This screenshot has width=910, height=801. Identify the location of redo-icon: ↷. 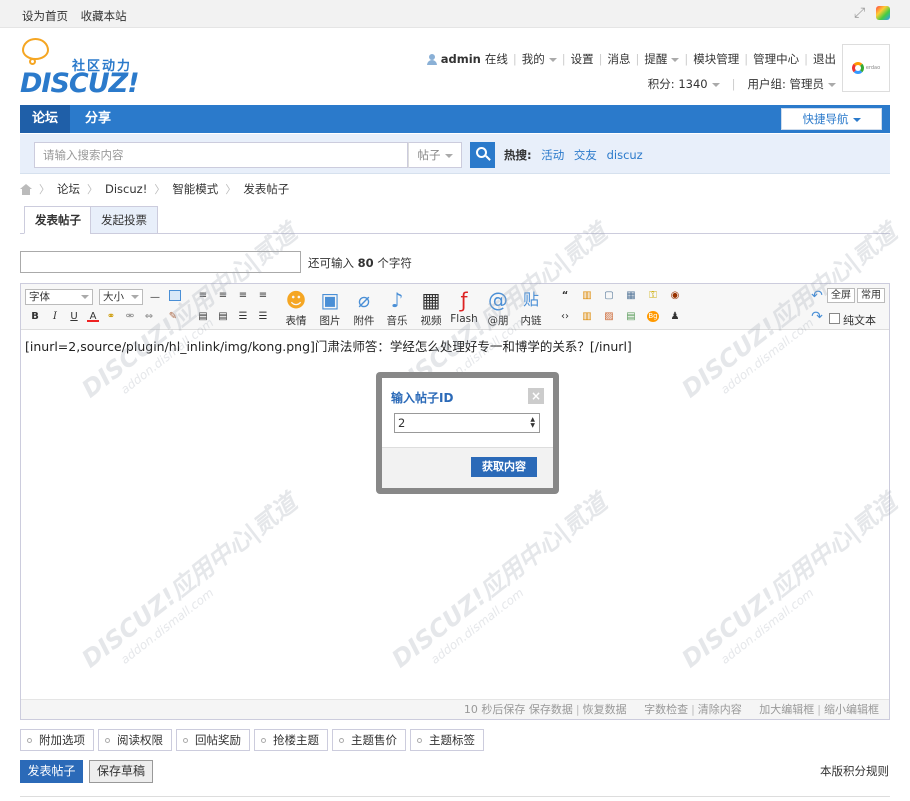
(817, 317).